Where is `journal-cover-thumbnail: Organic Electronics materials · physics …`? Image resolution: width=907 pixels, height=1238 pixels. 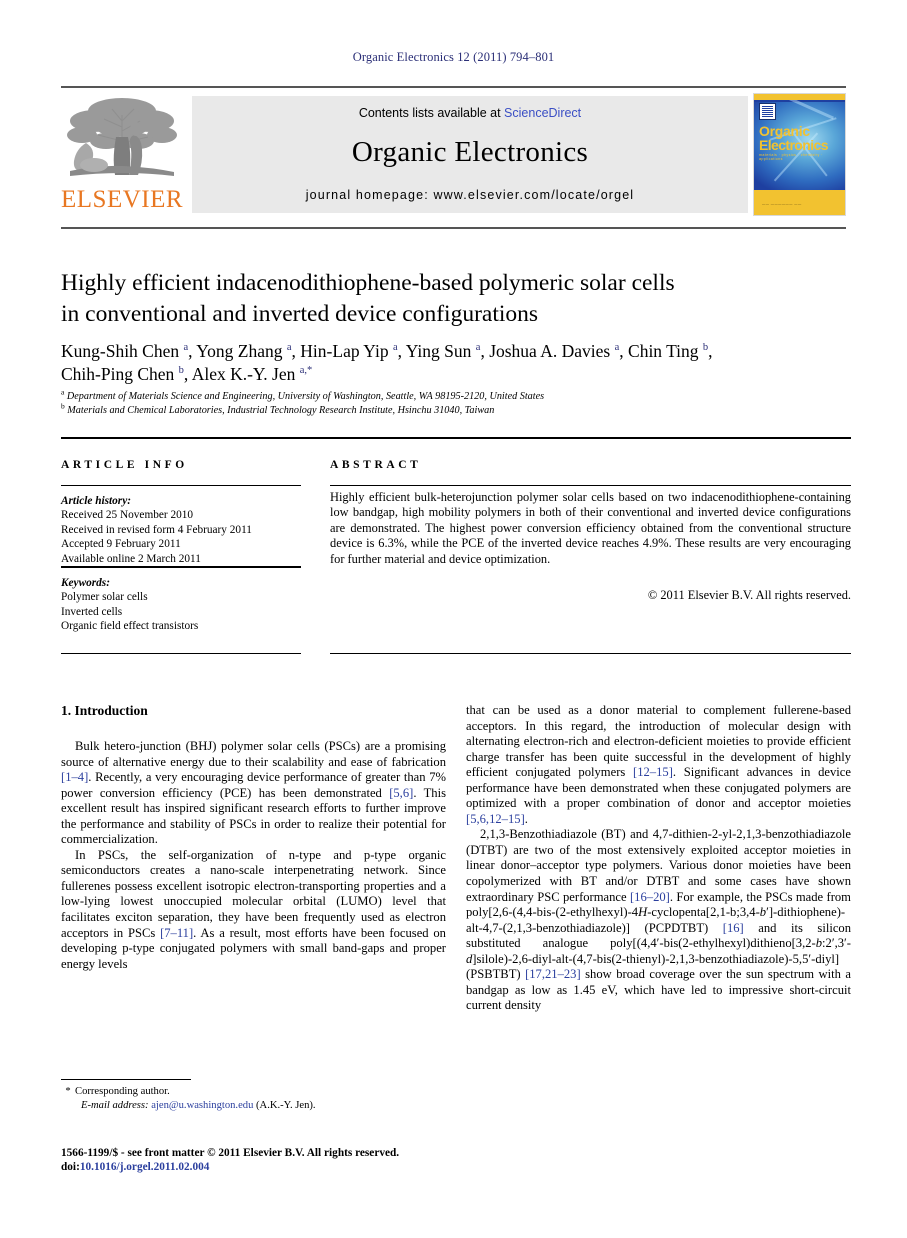 journal-cover-thumbnail: Organic Electronics materials · physics … is located at coordinates (799, 154).